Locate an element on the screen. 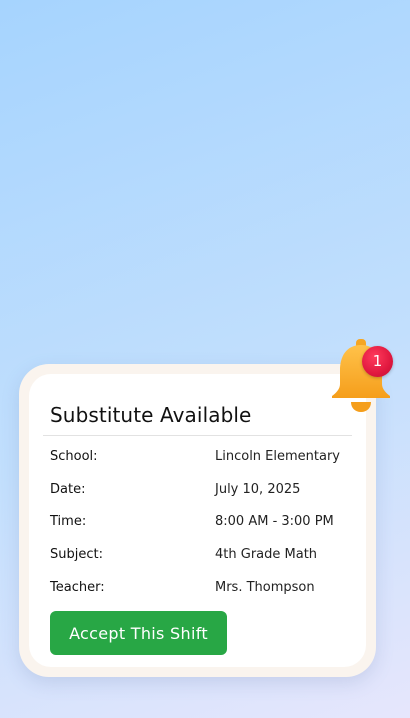 The width and height of the screenshot is (410, 718). card-title: Substitute Available is located at coordinates (151, 415).